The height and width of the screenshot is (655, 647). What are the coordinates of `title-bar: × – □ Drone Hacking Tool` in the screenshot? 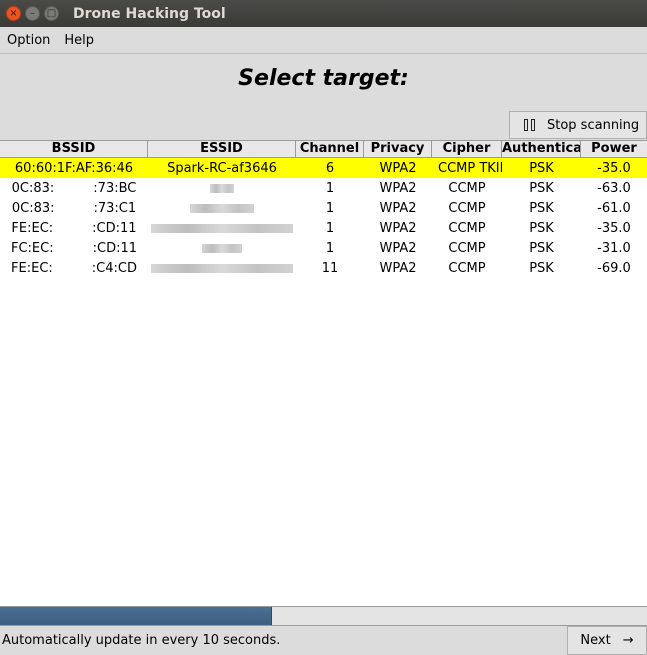 It's located at (323, 13).